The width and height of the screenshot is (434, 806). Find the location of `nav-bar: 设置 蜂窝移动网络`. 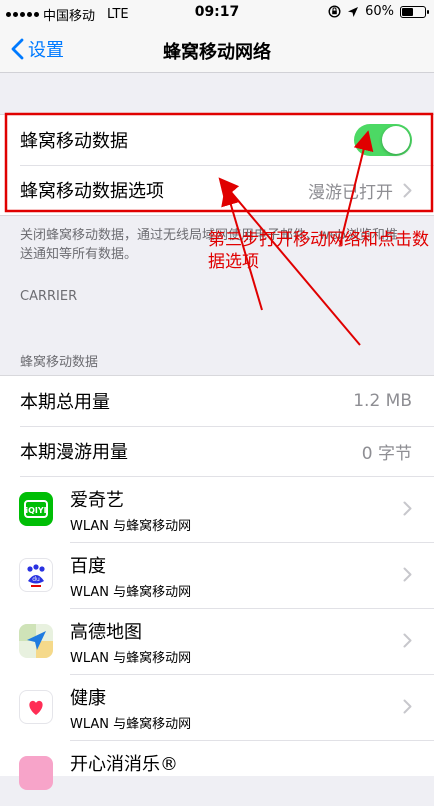

nav-bar: 设置 蜂窝移动网络 is located at coordinates (217, 49).